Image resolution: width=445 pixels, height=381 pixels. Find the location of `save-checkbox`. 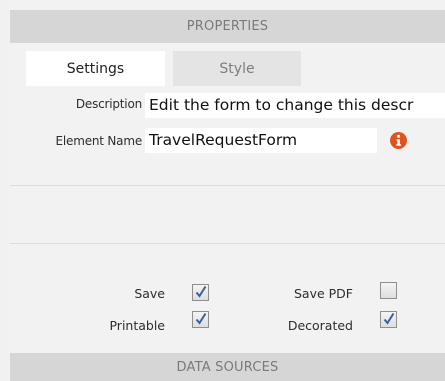

save-checkbox is located at coordinates (200, 292).